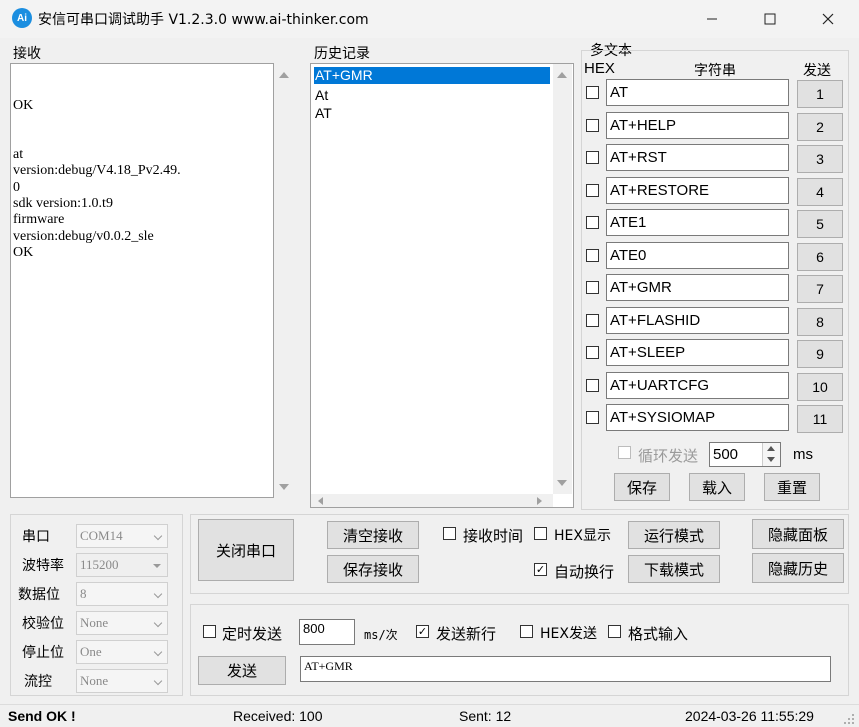 Image resolution: width=859 pixels, height=727 pixels. What do you see at coordinates (122, 681) in the screenshot?
I see `flow-select: None` at bounding box center [122, 681].